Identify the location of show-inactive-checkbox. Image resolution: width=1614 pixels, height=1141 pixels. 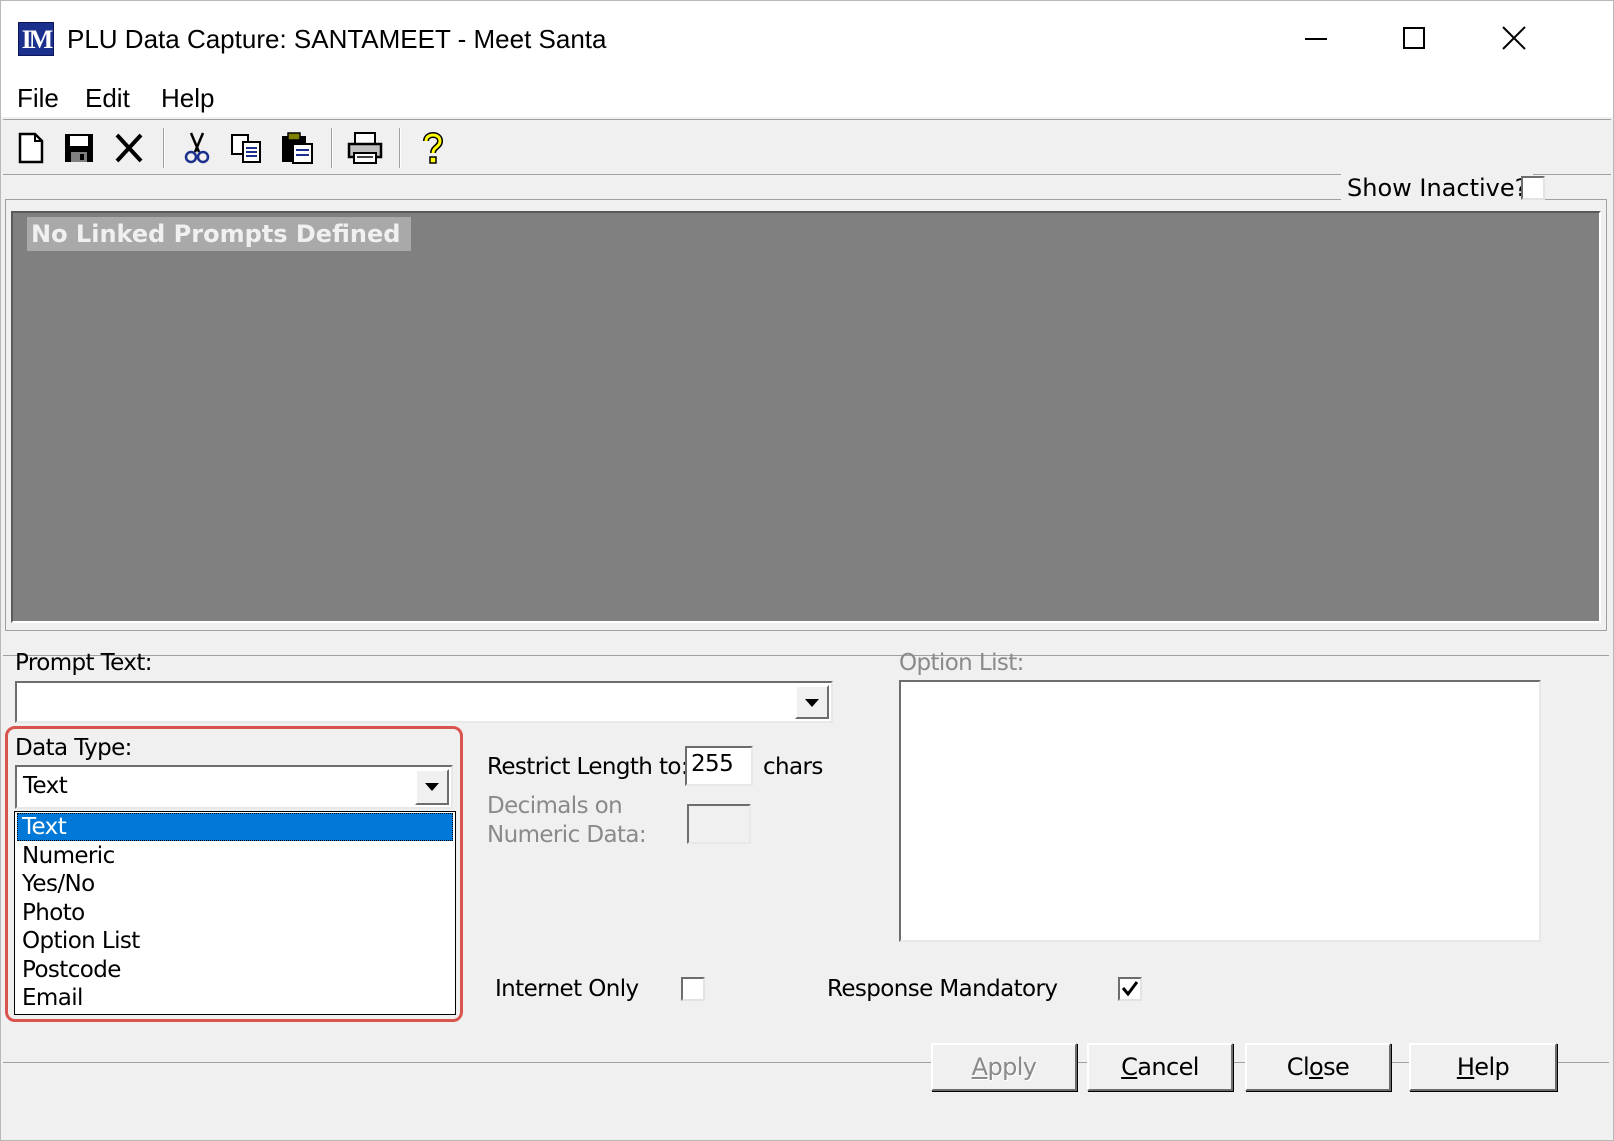
(1533, 188).